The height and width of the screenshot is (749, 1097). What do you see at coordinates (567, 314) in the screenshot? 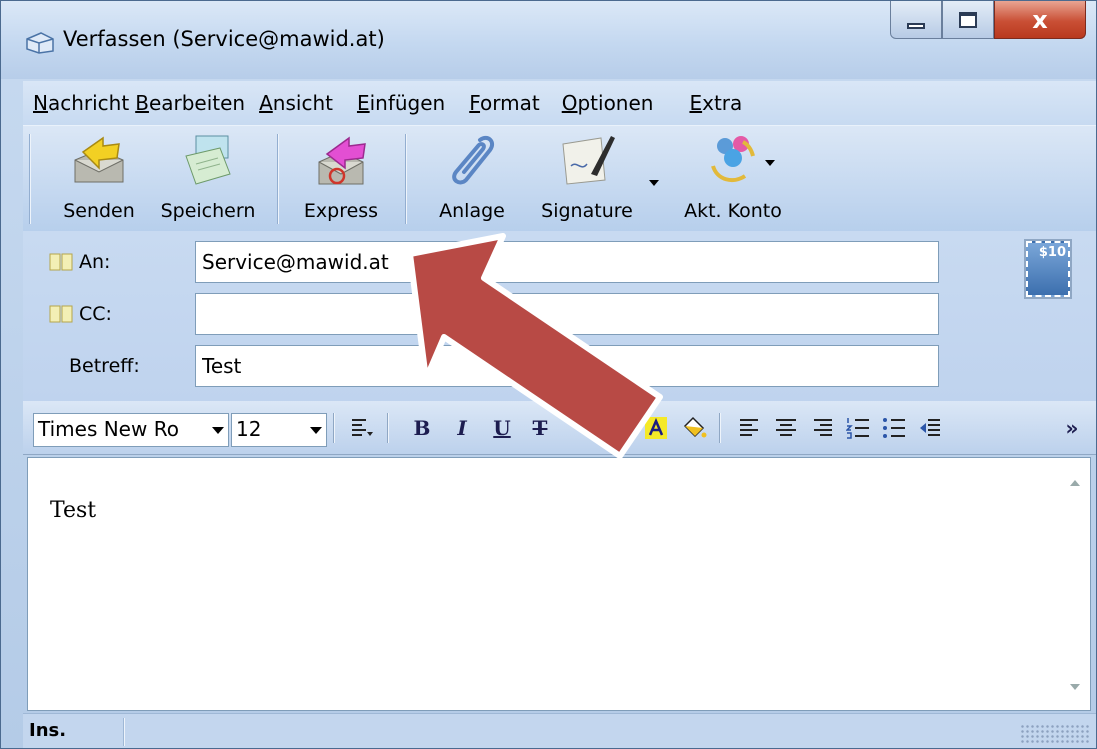
I see `cc-field` at bounding box center [567, 314].